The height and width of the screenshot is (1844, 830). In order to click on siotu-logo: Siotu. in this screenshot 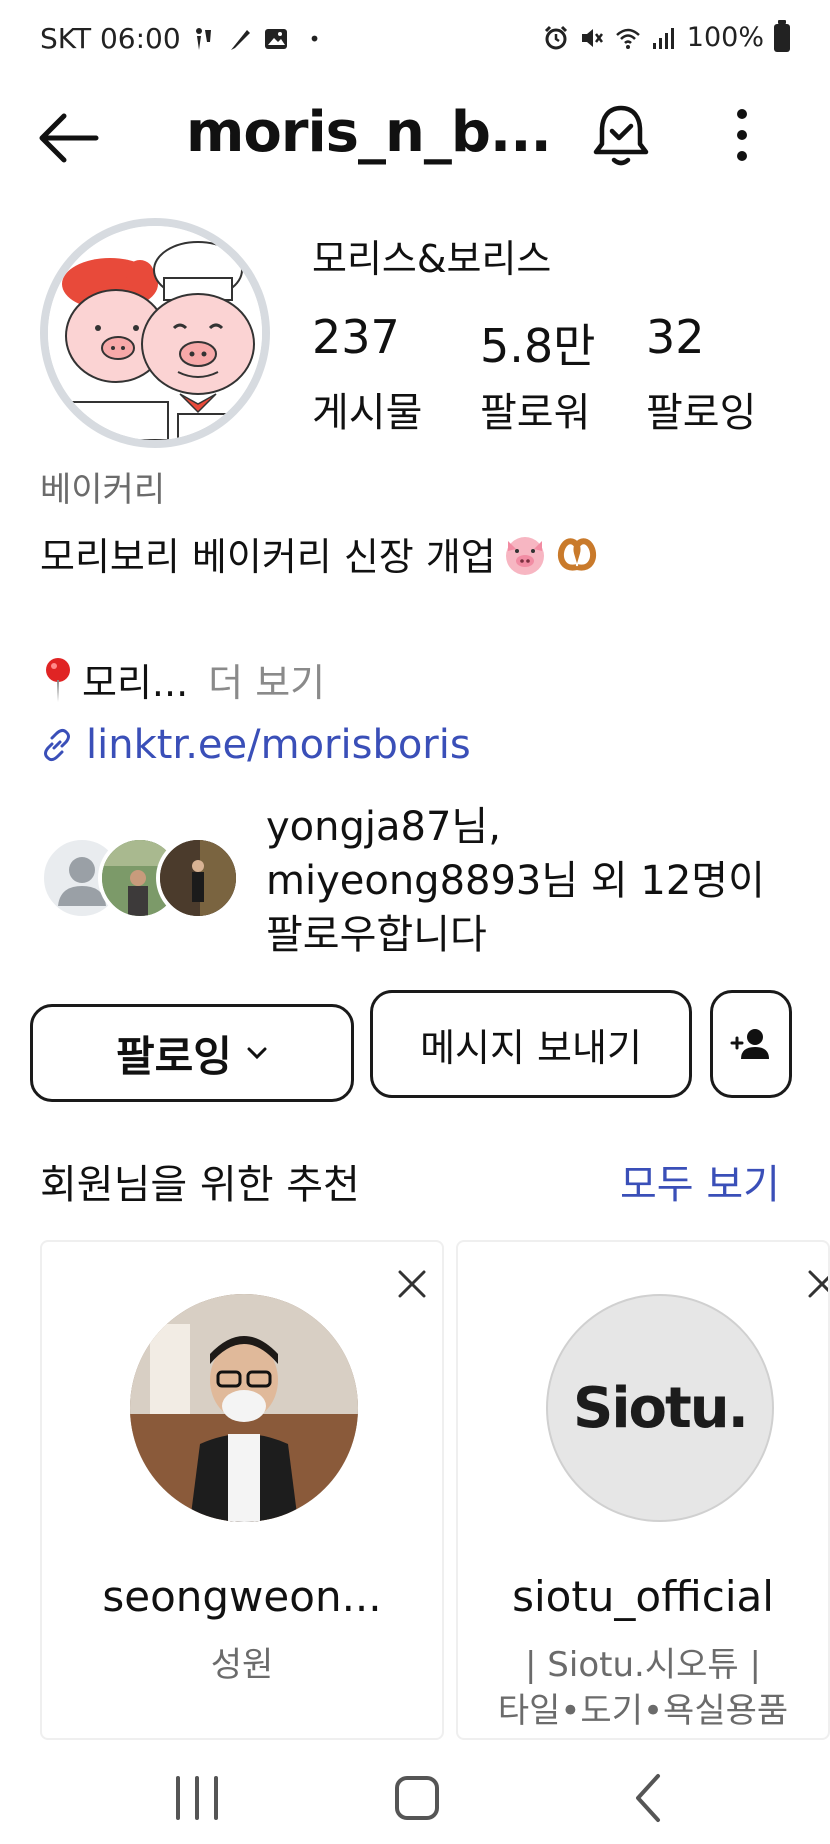, I will do `click(661, 1408)`.